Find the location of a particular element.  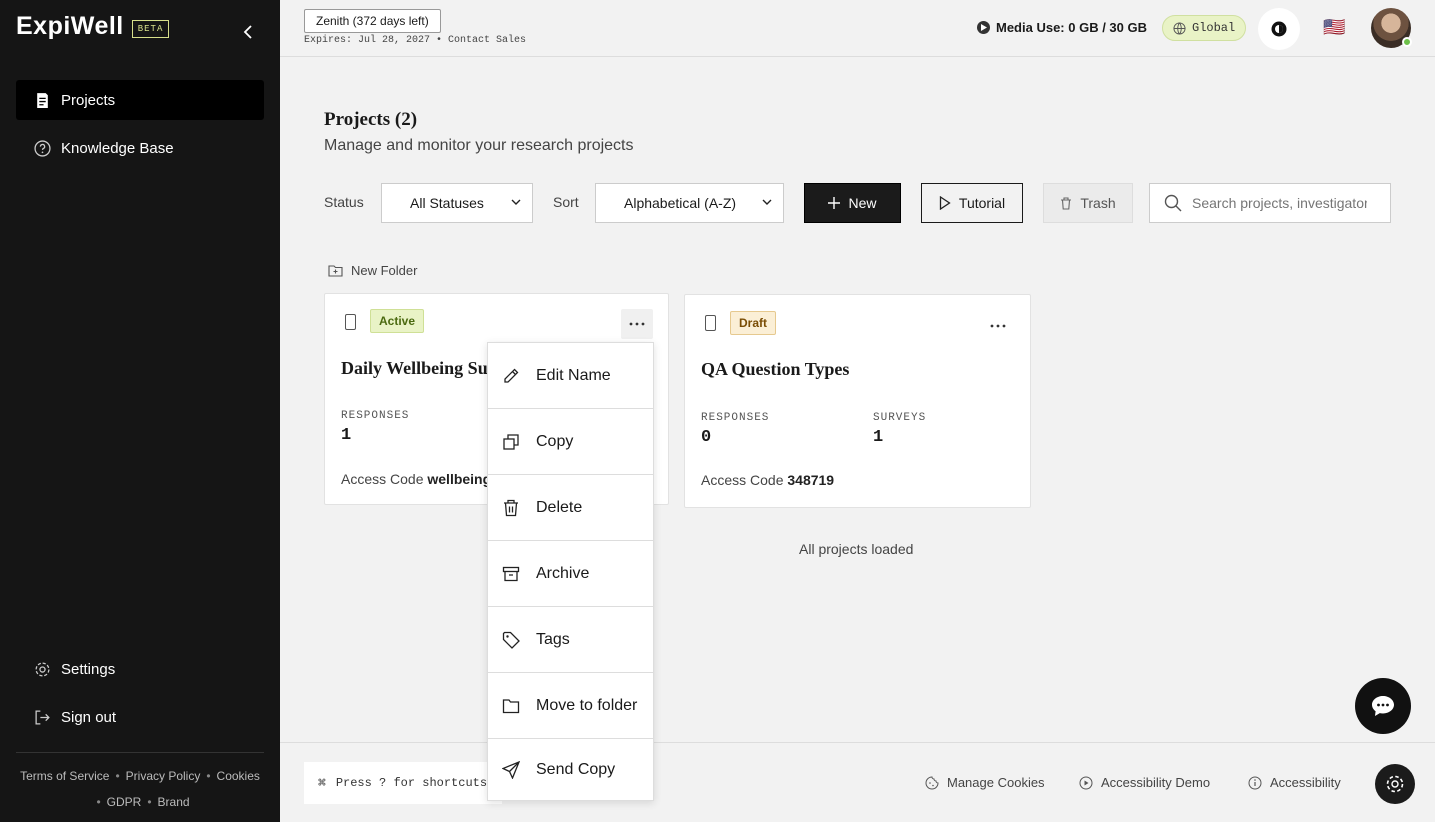

logo: ExpiWell BETA is located at coordinates (93, 26).